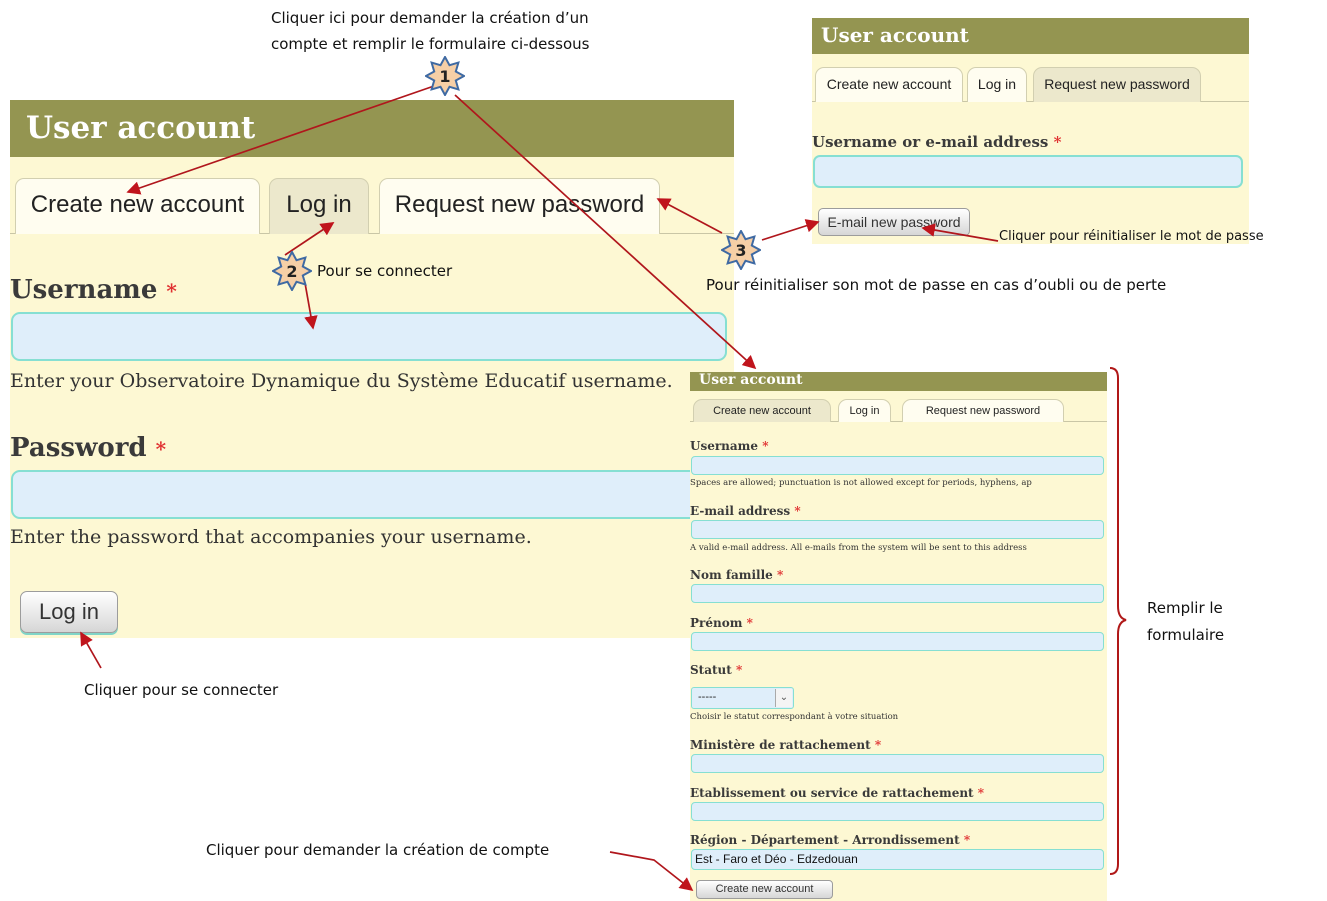 This screenshot has height=901, width=1327. I want to click on step3-number: 3, so click(741, 250).